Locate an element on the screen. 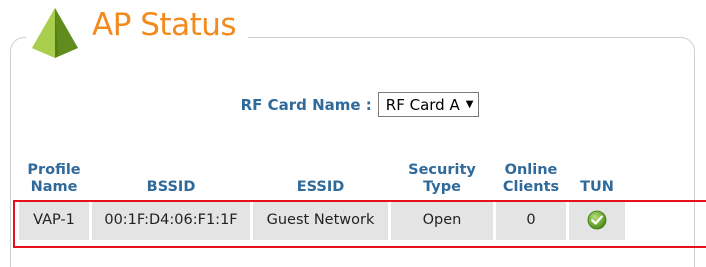 This screenshot has height=267, width=706. cell-bssid: 00:1F:D4:06:F1:1F is located at coordinates (171, 220).